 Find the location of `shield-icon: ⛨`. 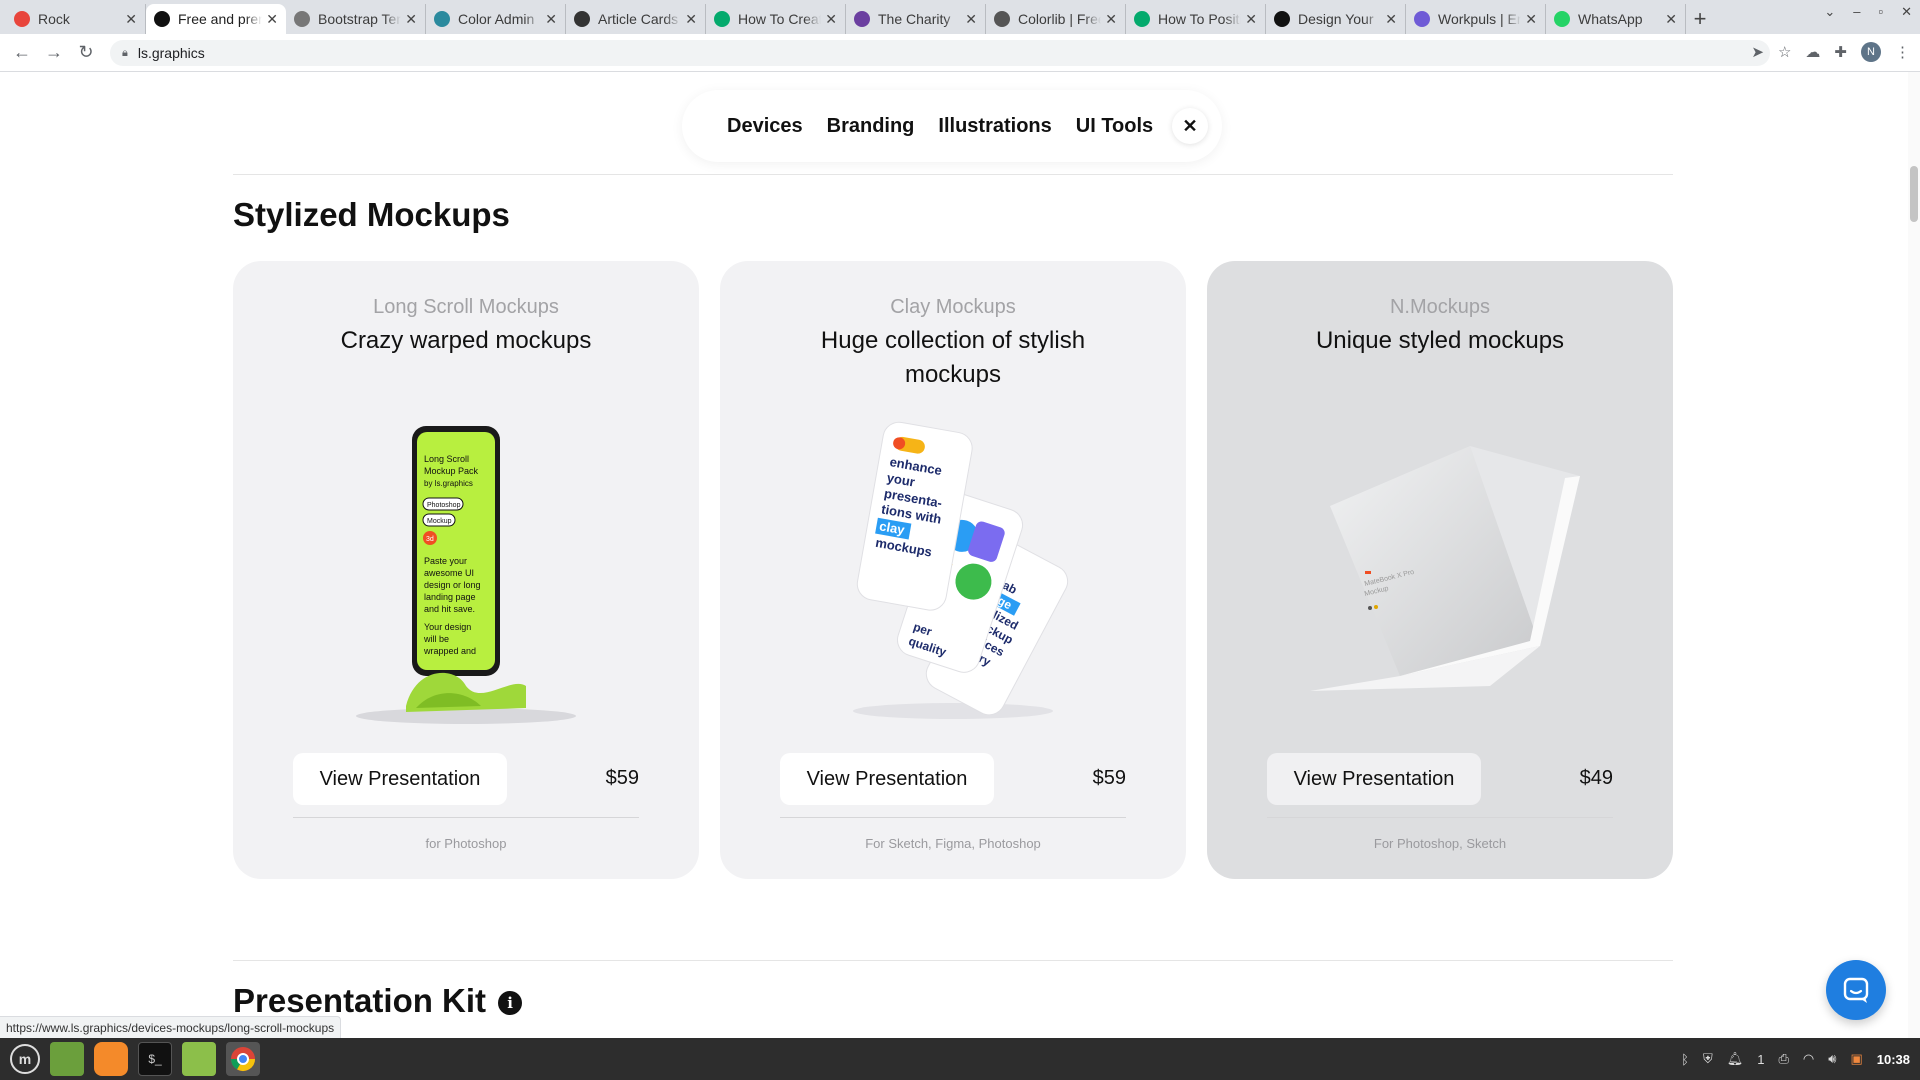

shield-icon: ⛨ is located at coordinates (1708, 1059).